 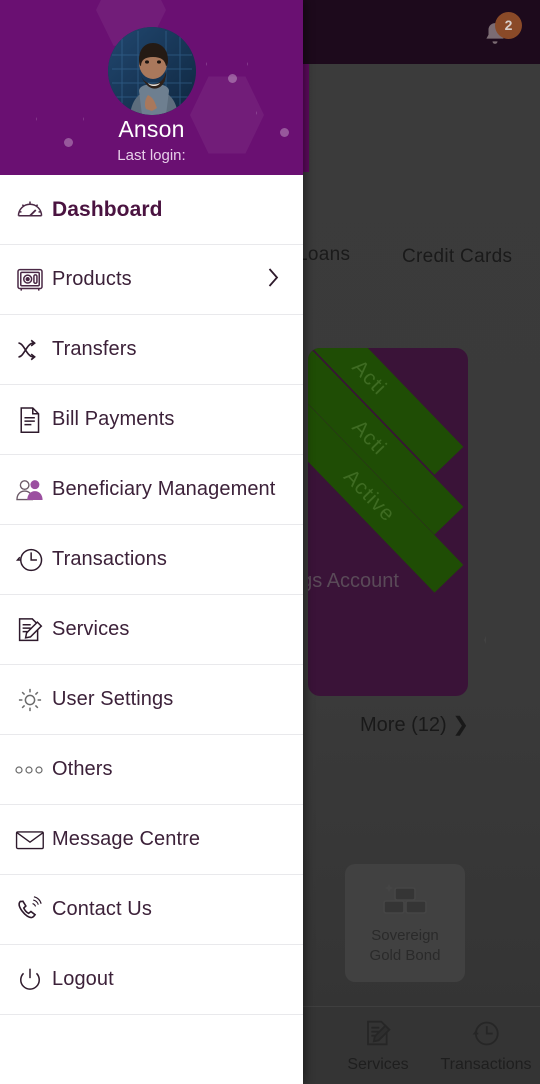 What do you see at coordinates (378, 1064) in the screenshot?
I see `bottom-nav-label-services: Services` at bounding box center [378, 1064].